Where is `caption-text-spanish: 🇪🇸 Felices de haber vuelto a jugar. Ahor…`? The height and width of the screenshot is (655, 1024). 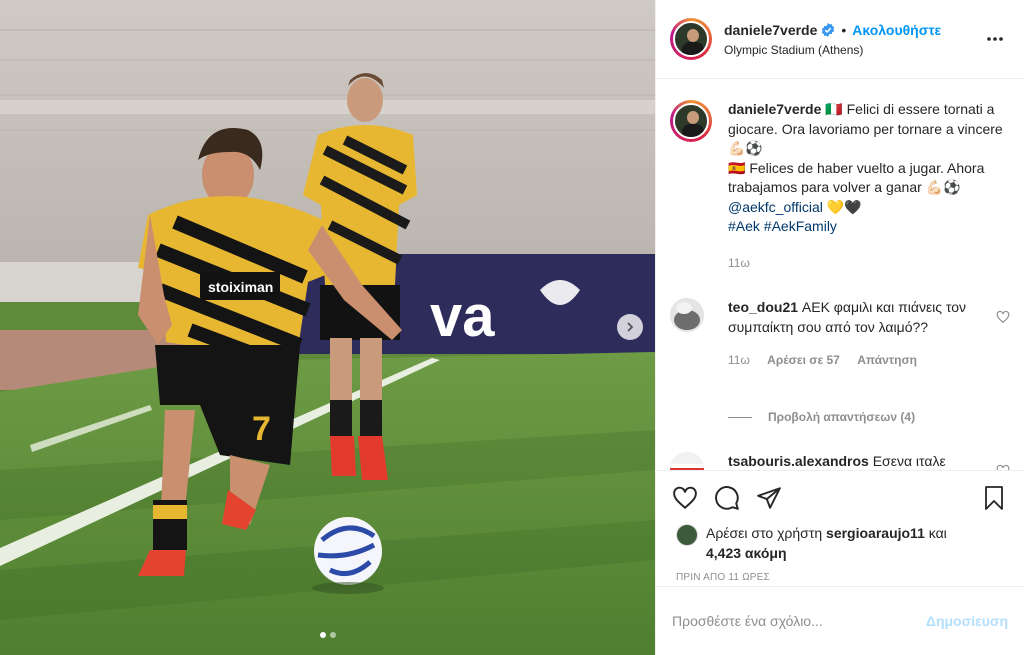 caption-text-spanish: 🇪🇸 Felices de haber vuelto a jugar. Ahor… is located at coordinates (856, 177).